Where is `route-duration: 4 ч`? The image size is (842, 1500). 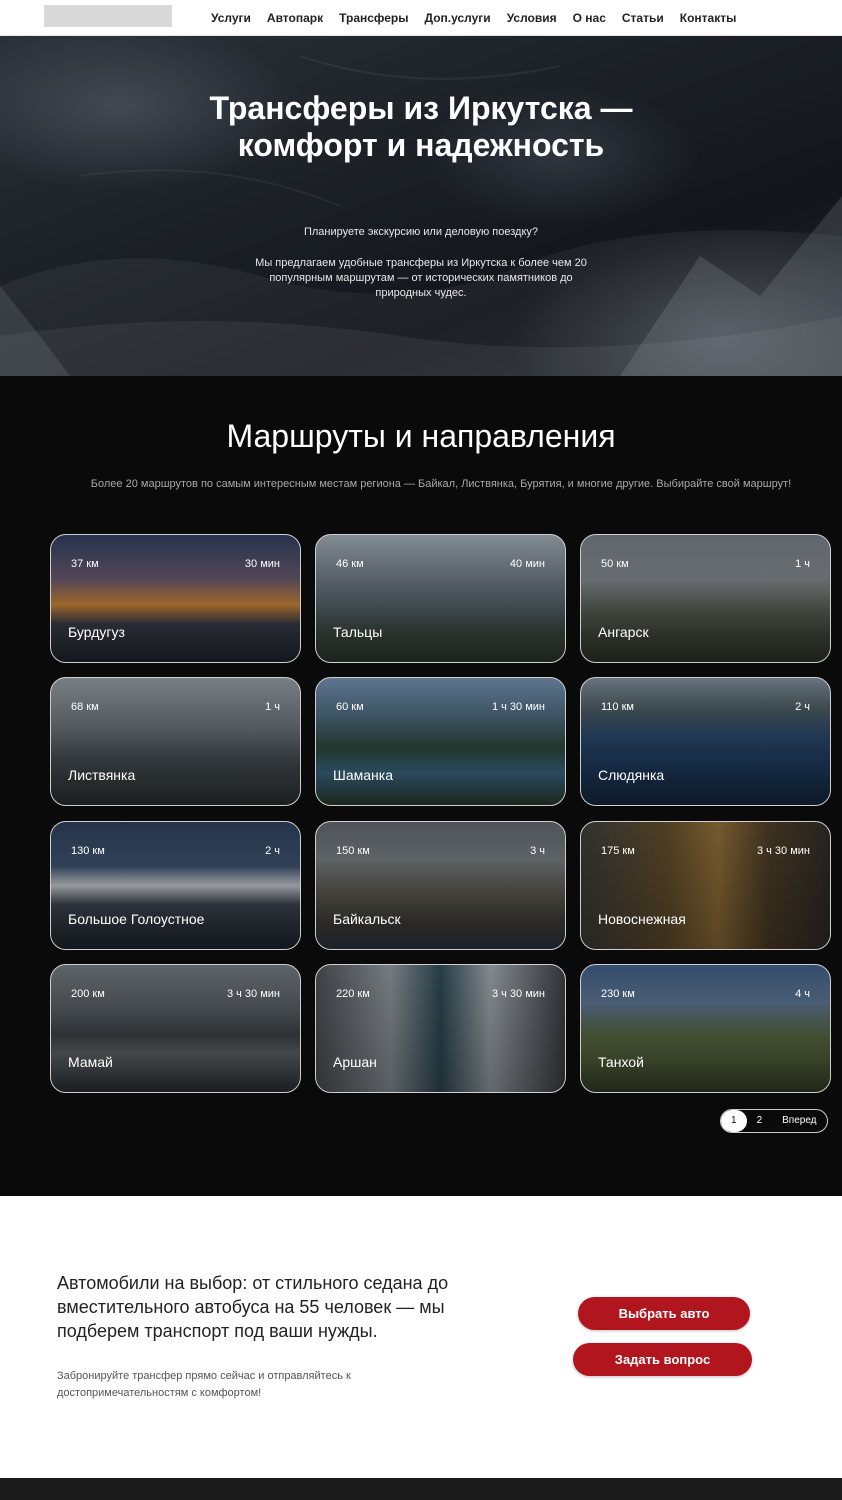 route-duration: 4 ч is located at coordinates (802, 994).